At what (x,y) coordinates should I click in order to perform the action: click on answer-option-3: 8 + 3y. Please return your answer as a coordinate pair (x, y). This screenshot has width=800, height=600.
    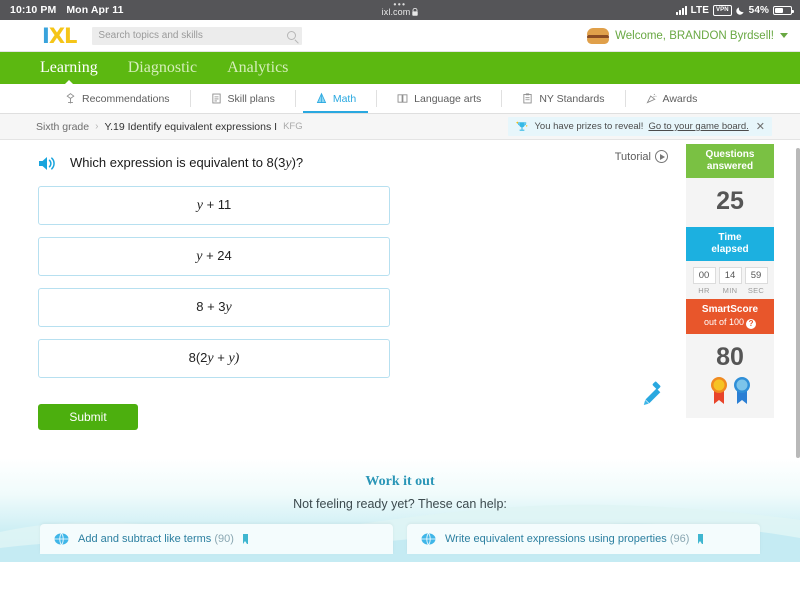
    Looking at the image, I should click on (214, 307).